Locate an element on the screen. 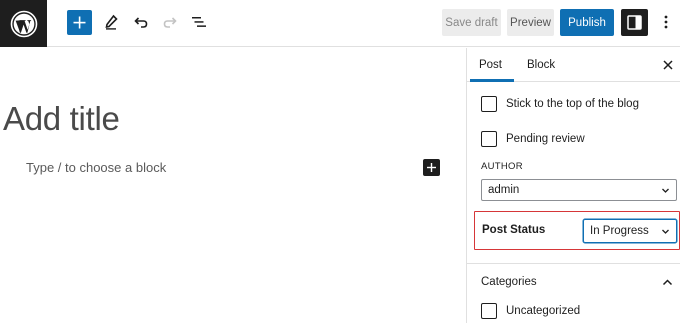 This screenshot has height=323, width=680. chevron-up-icon is located at coordinates (667, 281).